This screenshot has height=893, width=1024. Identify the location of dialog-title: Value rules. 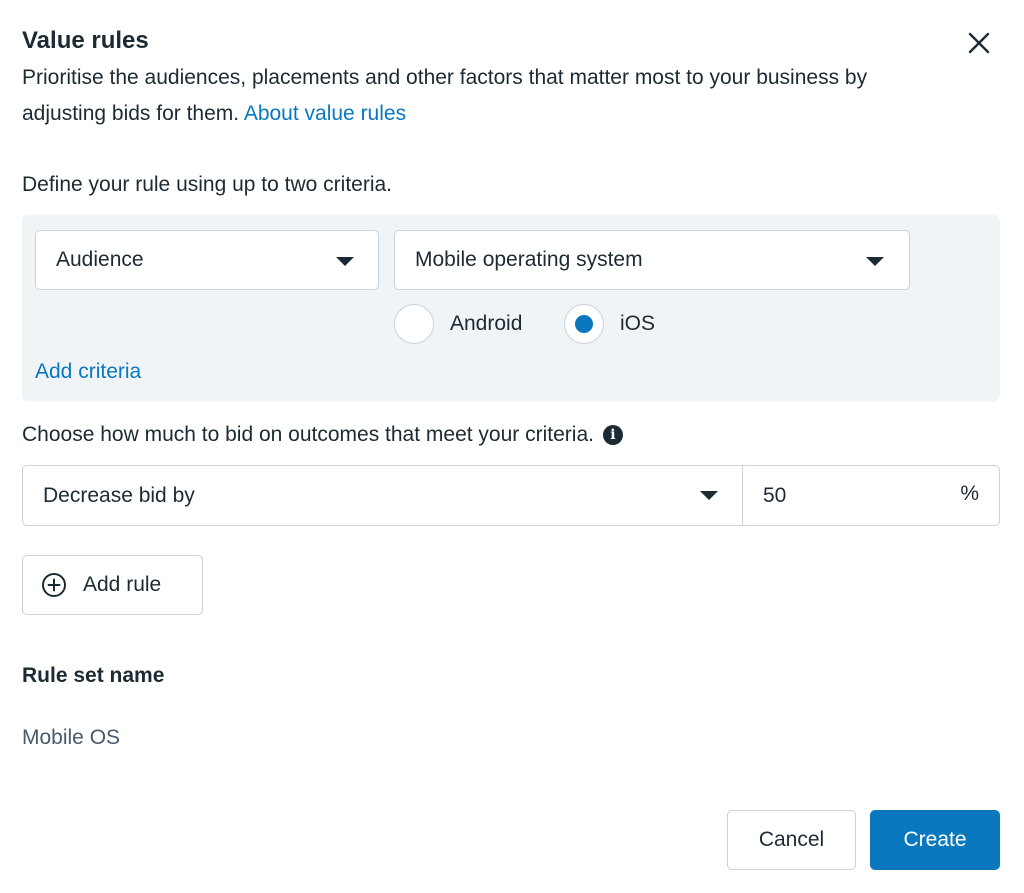
(85, 40).